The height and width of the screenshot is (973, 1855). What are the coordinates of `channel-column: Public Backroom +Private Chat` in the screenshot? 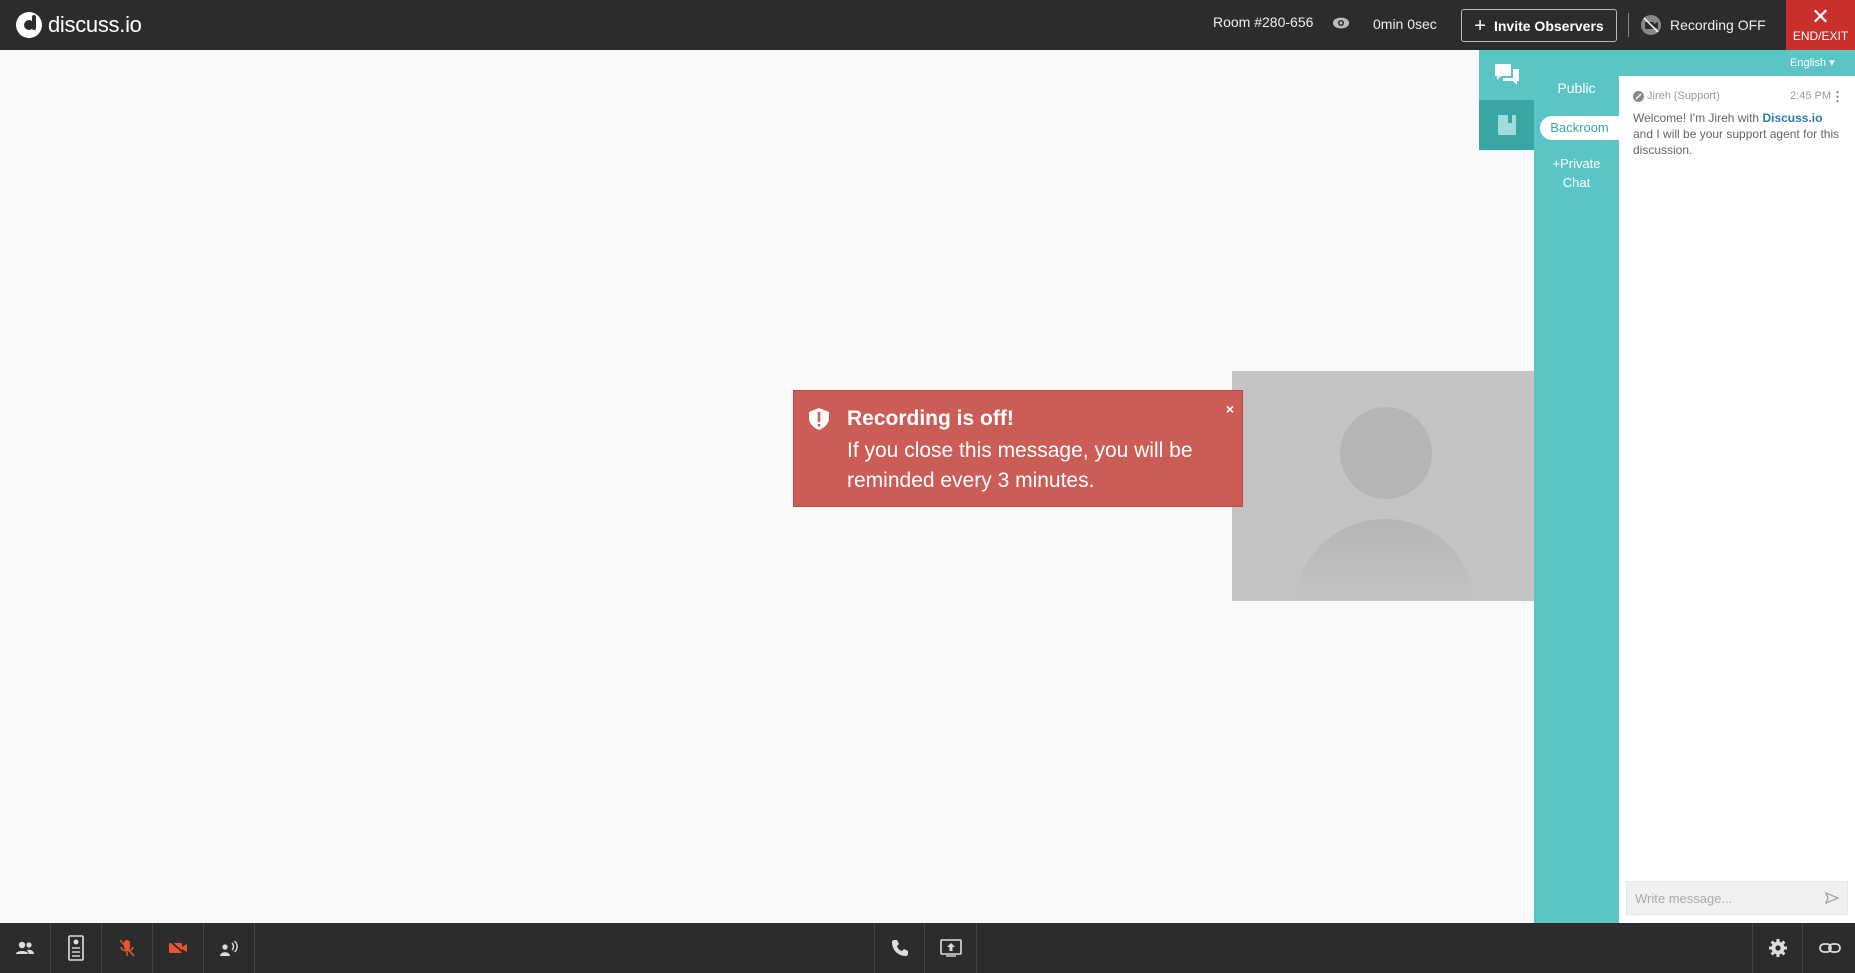 It's located at (1576, 486).